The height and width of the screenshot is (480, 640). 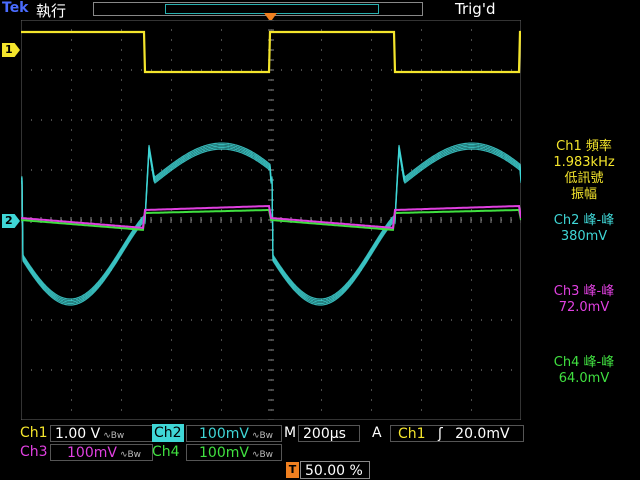 I want to click on ch2-meas-title: Ch2 峰-峰, so click(x=584, y=220).